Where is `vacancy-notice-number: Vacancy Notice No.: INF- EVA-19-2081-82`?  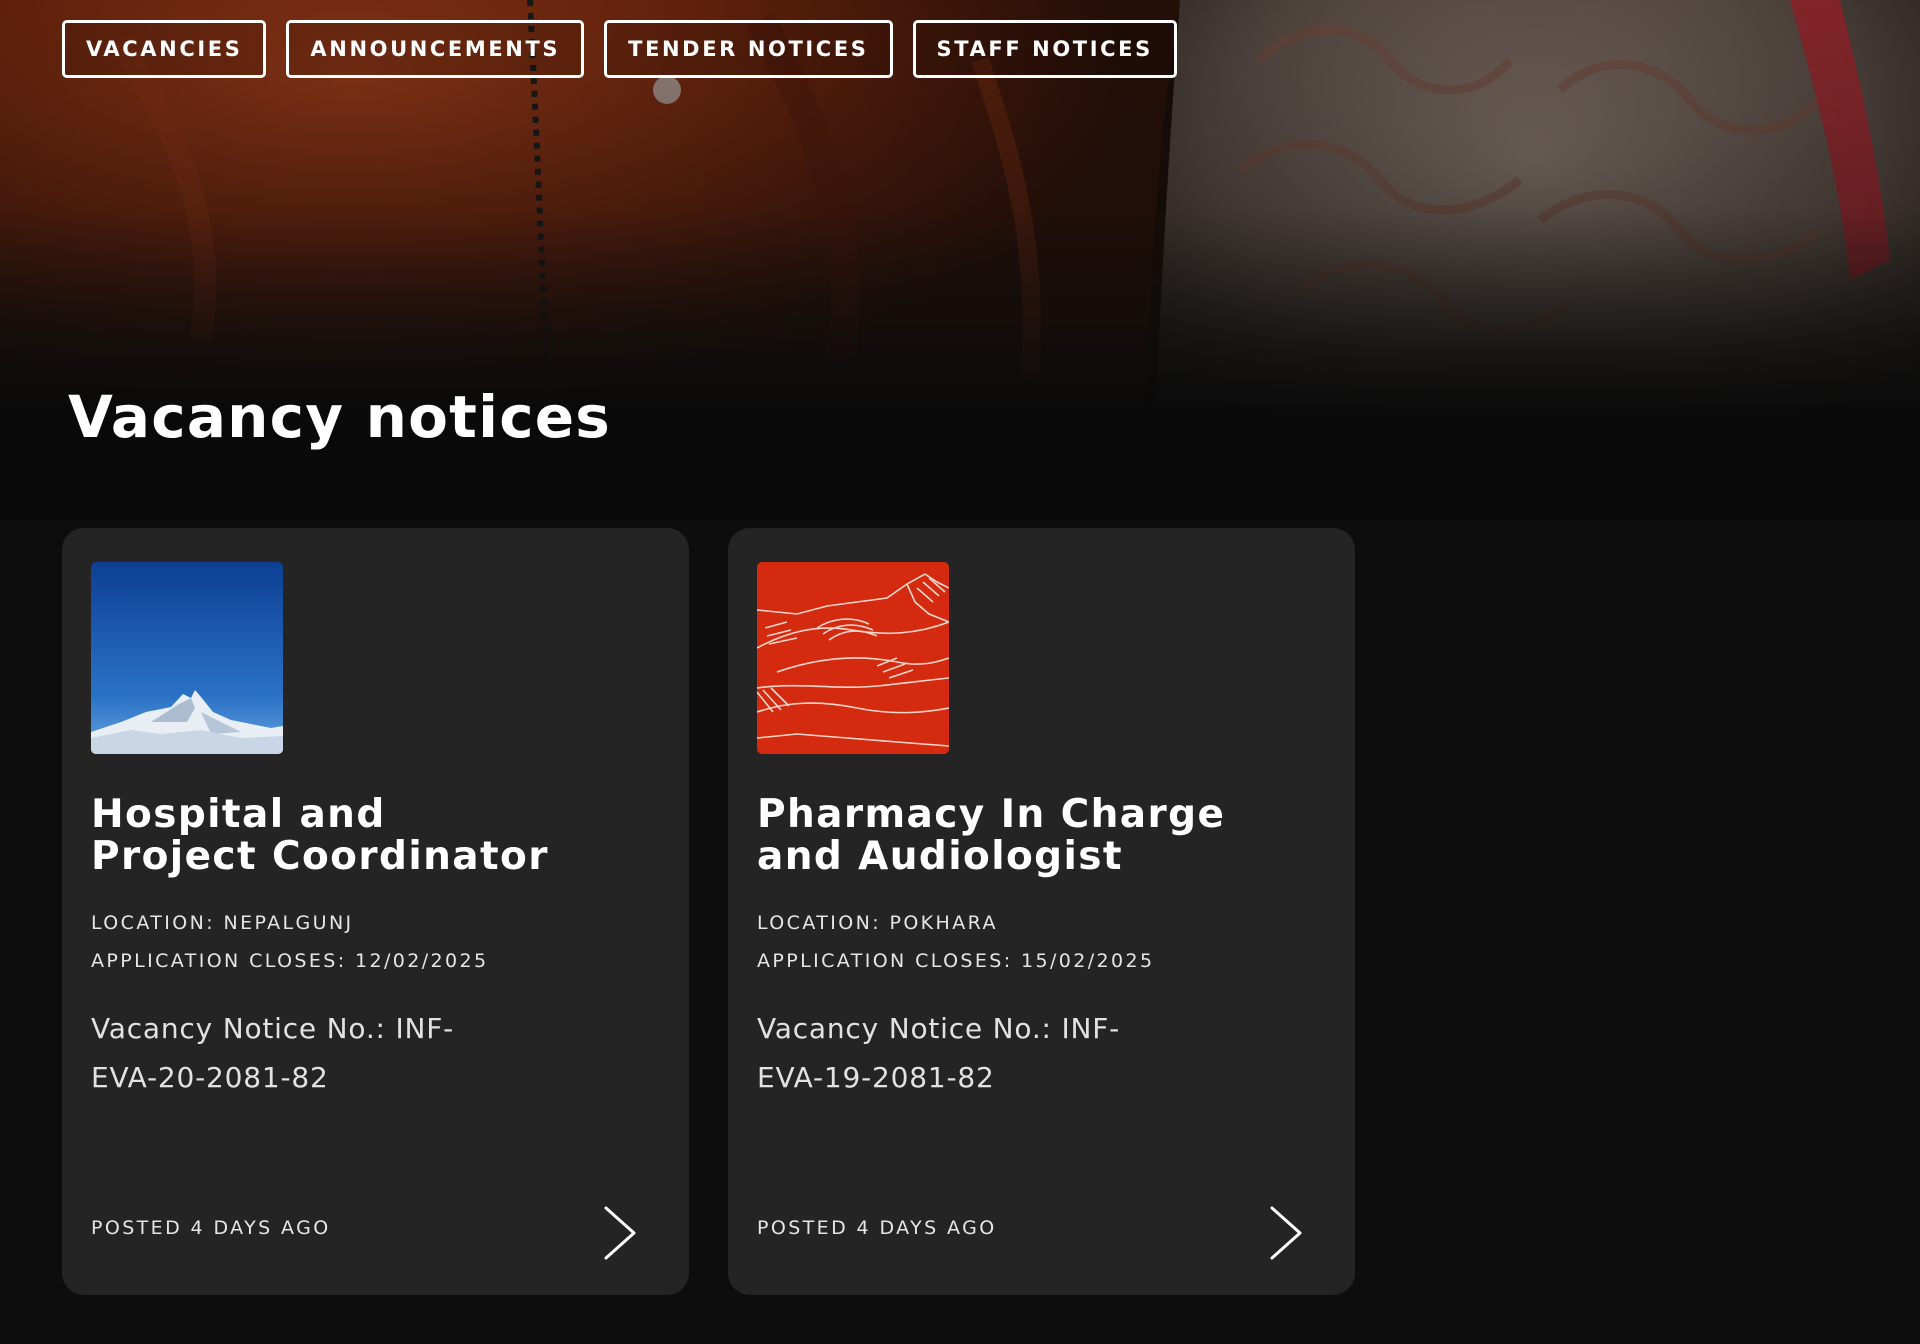 vacancy-notice-number: Vacancy Notice No.: INF- EVA-19-2081-82 is located at coordinates (967, 1053).